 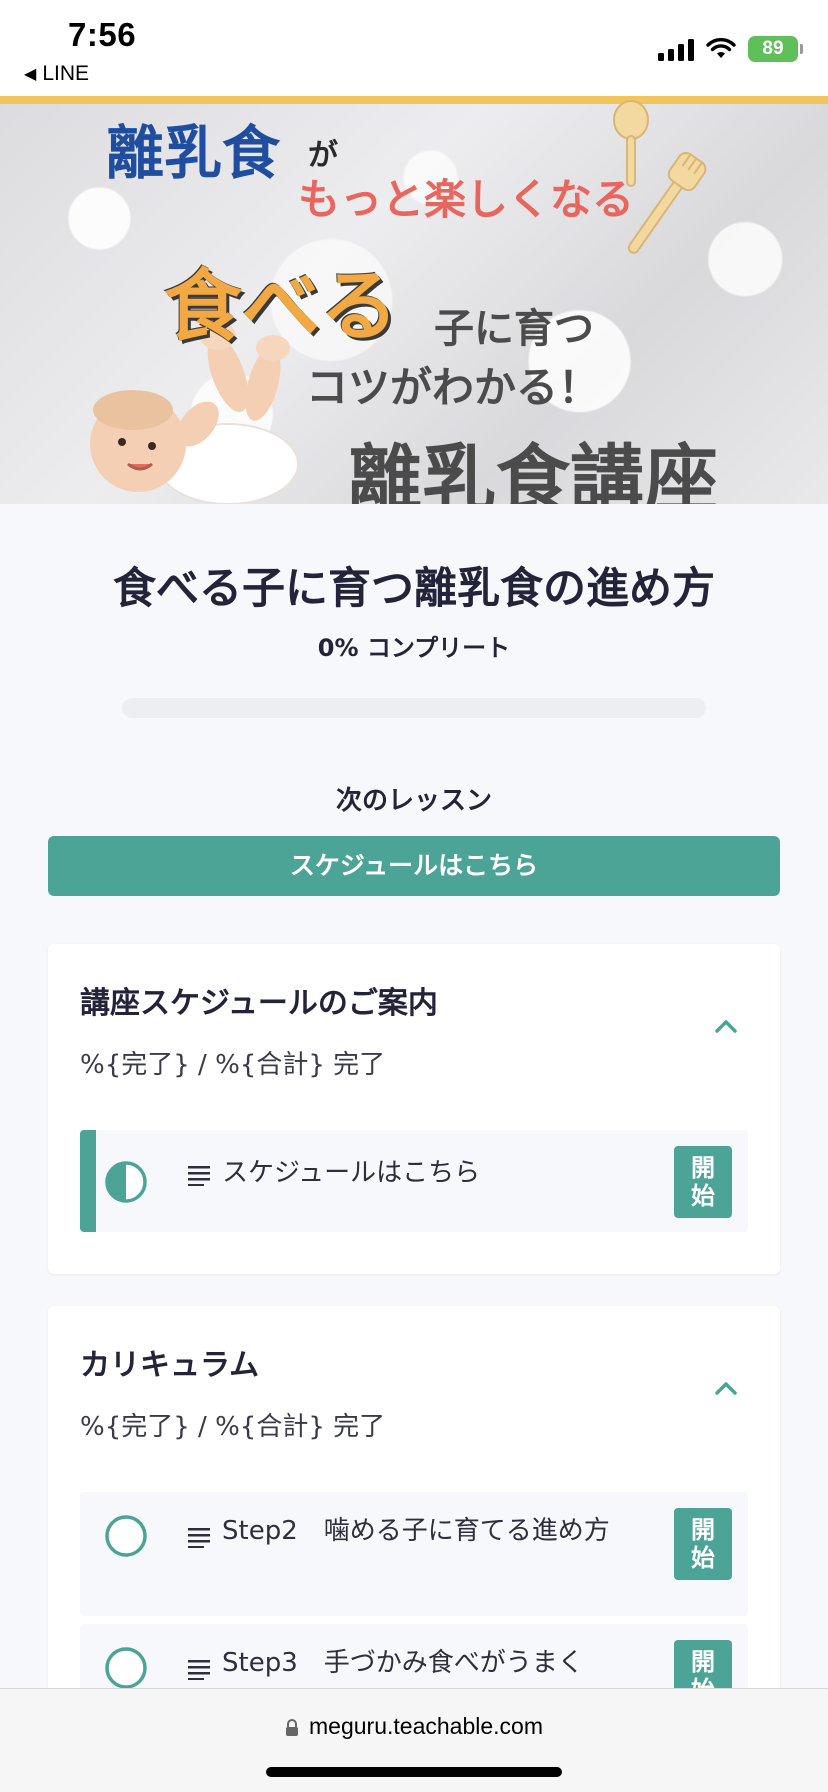 I want to click on browser-url-bar: meguru.teachable.com, so click(x=414, y=1740).